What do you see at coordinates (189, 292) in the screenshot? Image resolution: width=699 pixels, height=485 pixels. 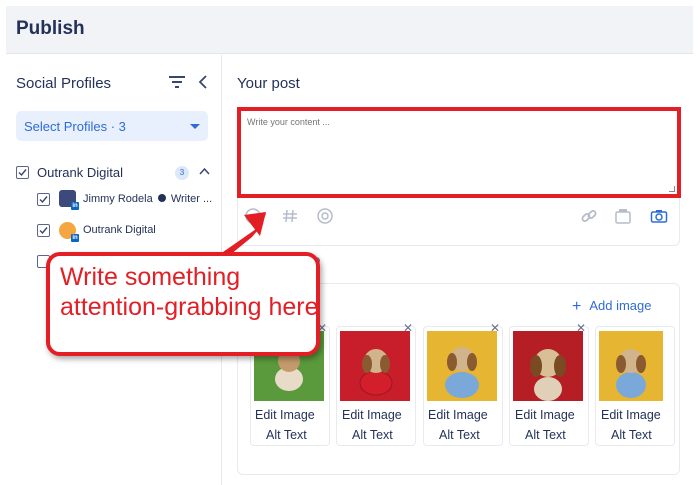 I see `callout-text: Write something attention-grabbing here` at bounding box center [189, 292].